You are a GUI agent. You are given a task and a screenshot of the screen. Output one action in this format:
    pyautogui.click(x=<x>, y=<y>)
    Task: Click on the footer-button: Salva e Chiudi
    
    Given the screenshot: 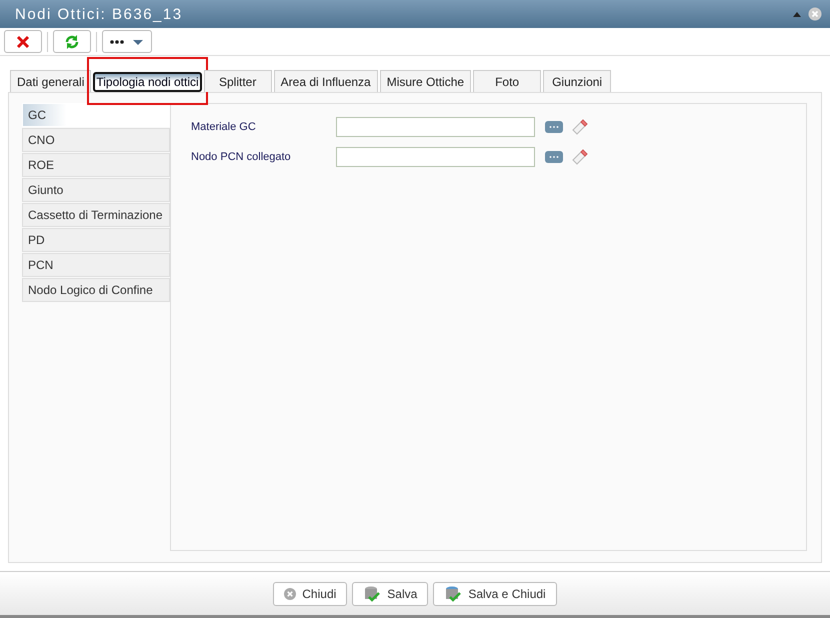 What is the action you would take?
    pyautogui.click(x=495, y=594)
    